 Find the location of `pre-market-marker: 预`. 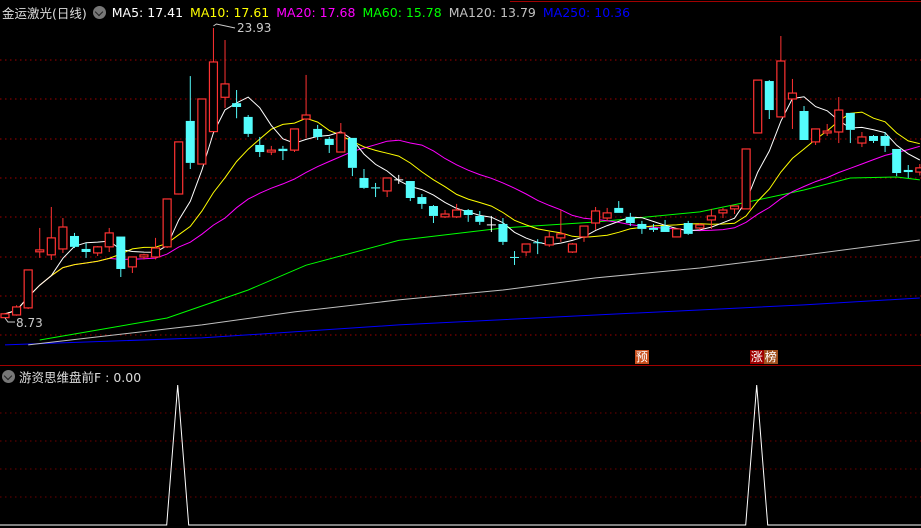

pre-market-marker: 预 is located at coordinates (641, 357).